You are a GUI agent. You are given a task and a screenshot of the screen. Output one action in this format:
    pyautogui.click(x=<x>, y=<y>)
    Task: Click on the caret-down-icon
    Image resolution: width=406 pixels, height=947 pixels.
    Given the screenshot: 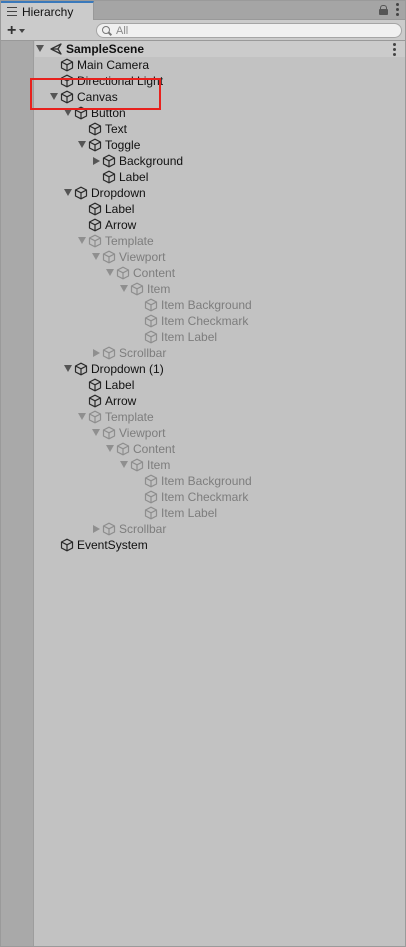 What is the action you would take?
    pyautogui.click(x=22, y=30)
    